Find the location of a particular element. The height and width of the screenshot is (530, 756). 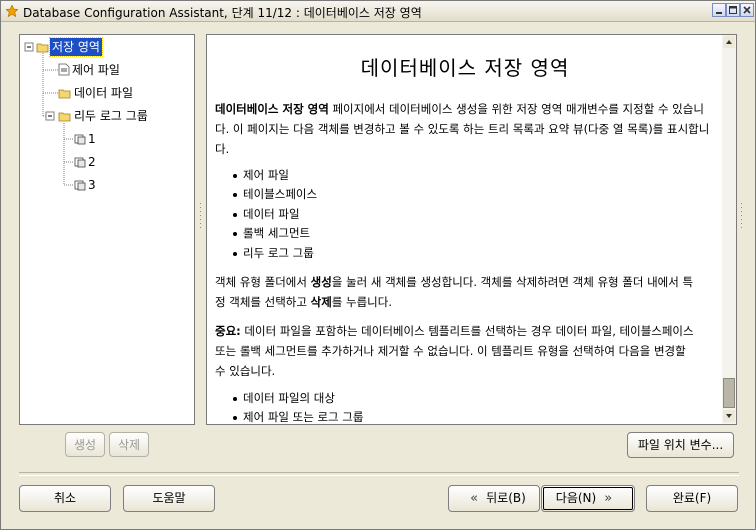

minimize-button is located at coordinates (719, 10).